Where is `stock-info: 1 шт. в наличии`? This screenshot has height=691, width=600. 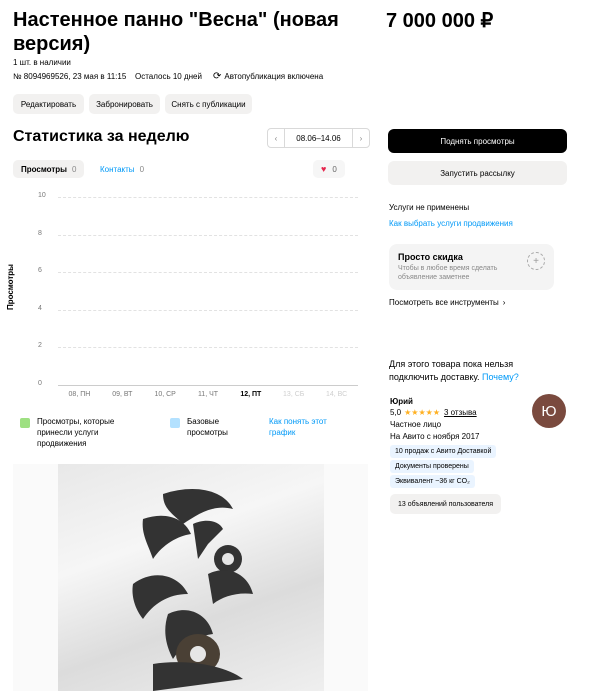
stock-info: 1 шт. в наличии is located at coordinates (42, 62).